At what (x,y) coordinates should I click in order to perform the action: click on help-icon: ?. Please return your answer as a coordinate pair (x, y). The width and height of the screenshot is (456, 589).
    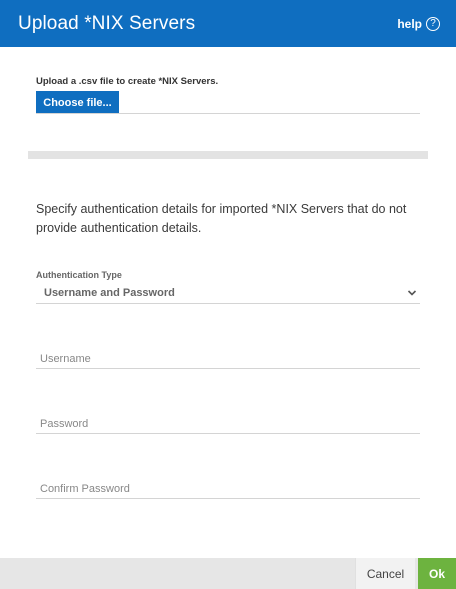
    Looking at the image, I should click on (433, 23).